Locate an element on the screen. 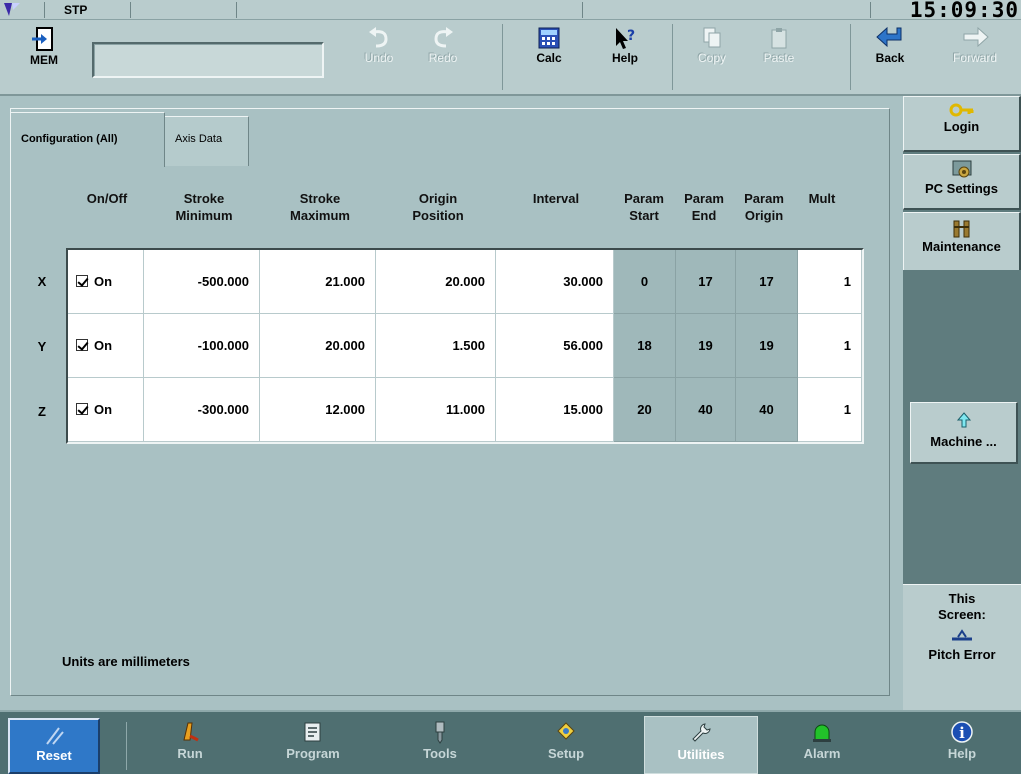 The image size is (1021, 774). nav-run: Run is located at coordinates (190, 745).